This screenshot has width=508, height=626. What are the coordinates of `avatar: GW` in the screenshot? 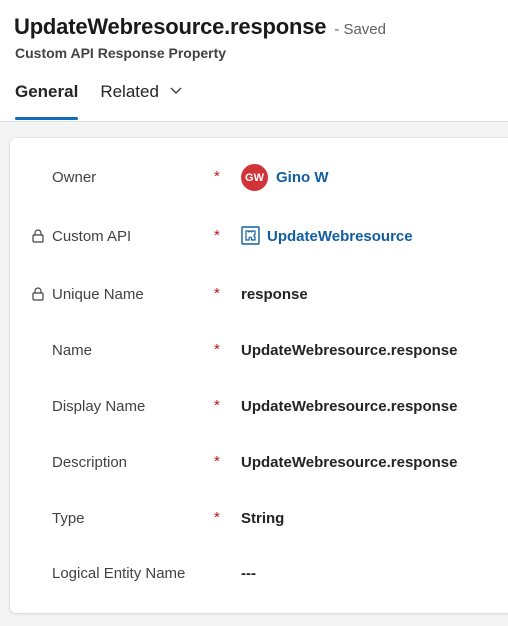 It's located at (254, 177).